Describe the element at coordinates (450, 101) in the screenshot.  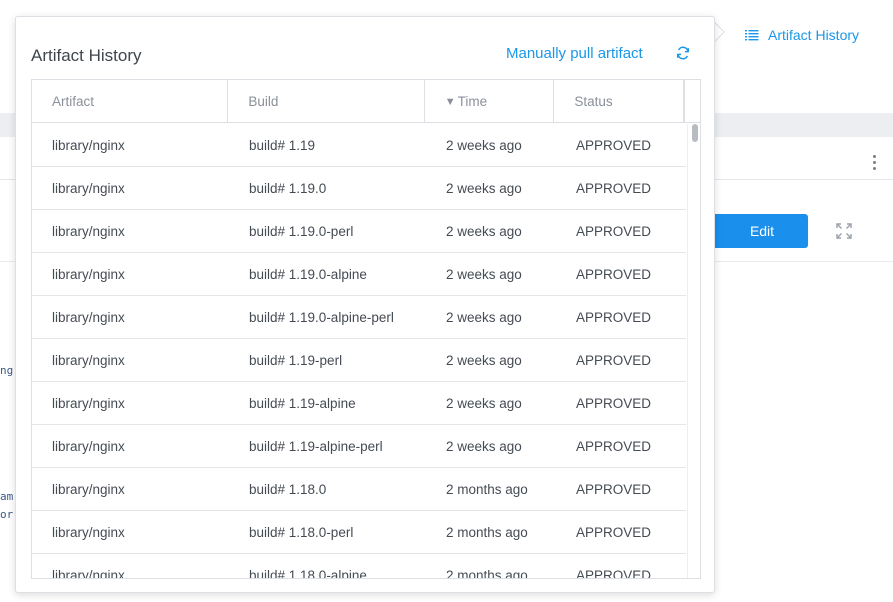
I see `sort-desc-icon: ▼` at that location.